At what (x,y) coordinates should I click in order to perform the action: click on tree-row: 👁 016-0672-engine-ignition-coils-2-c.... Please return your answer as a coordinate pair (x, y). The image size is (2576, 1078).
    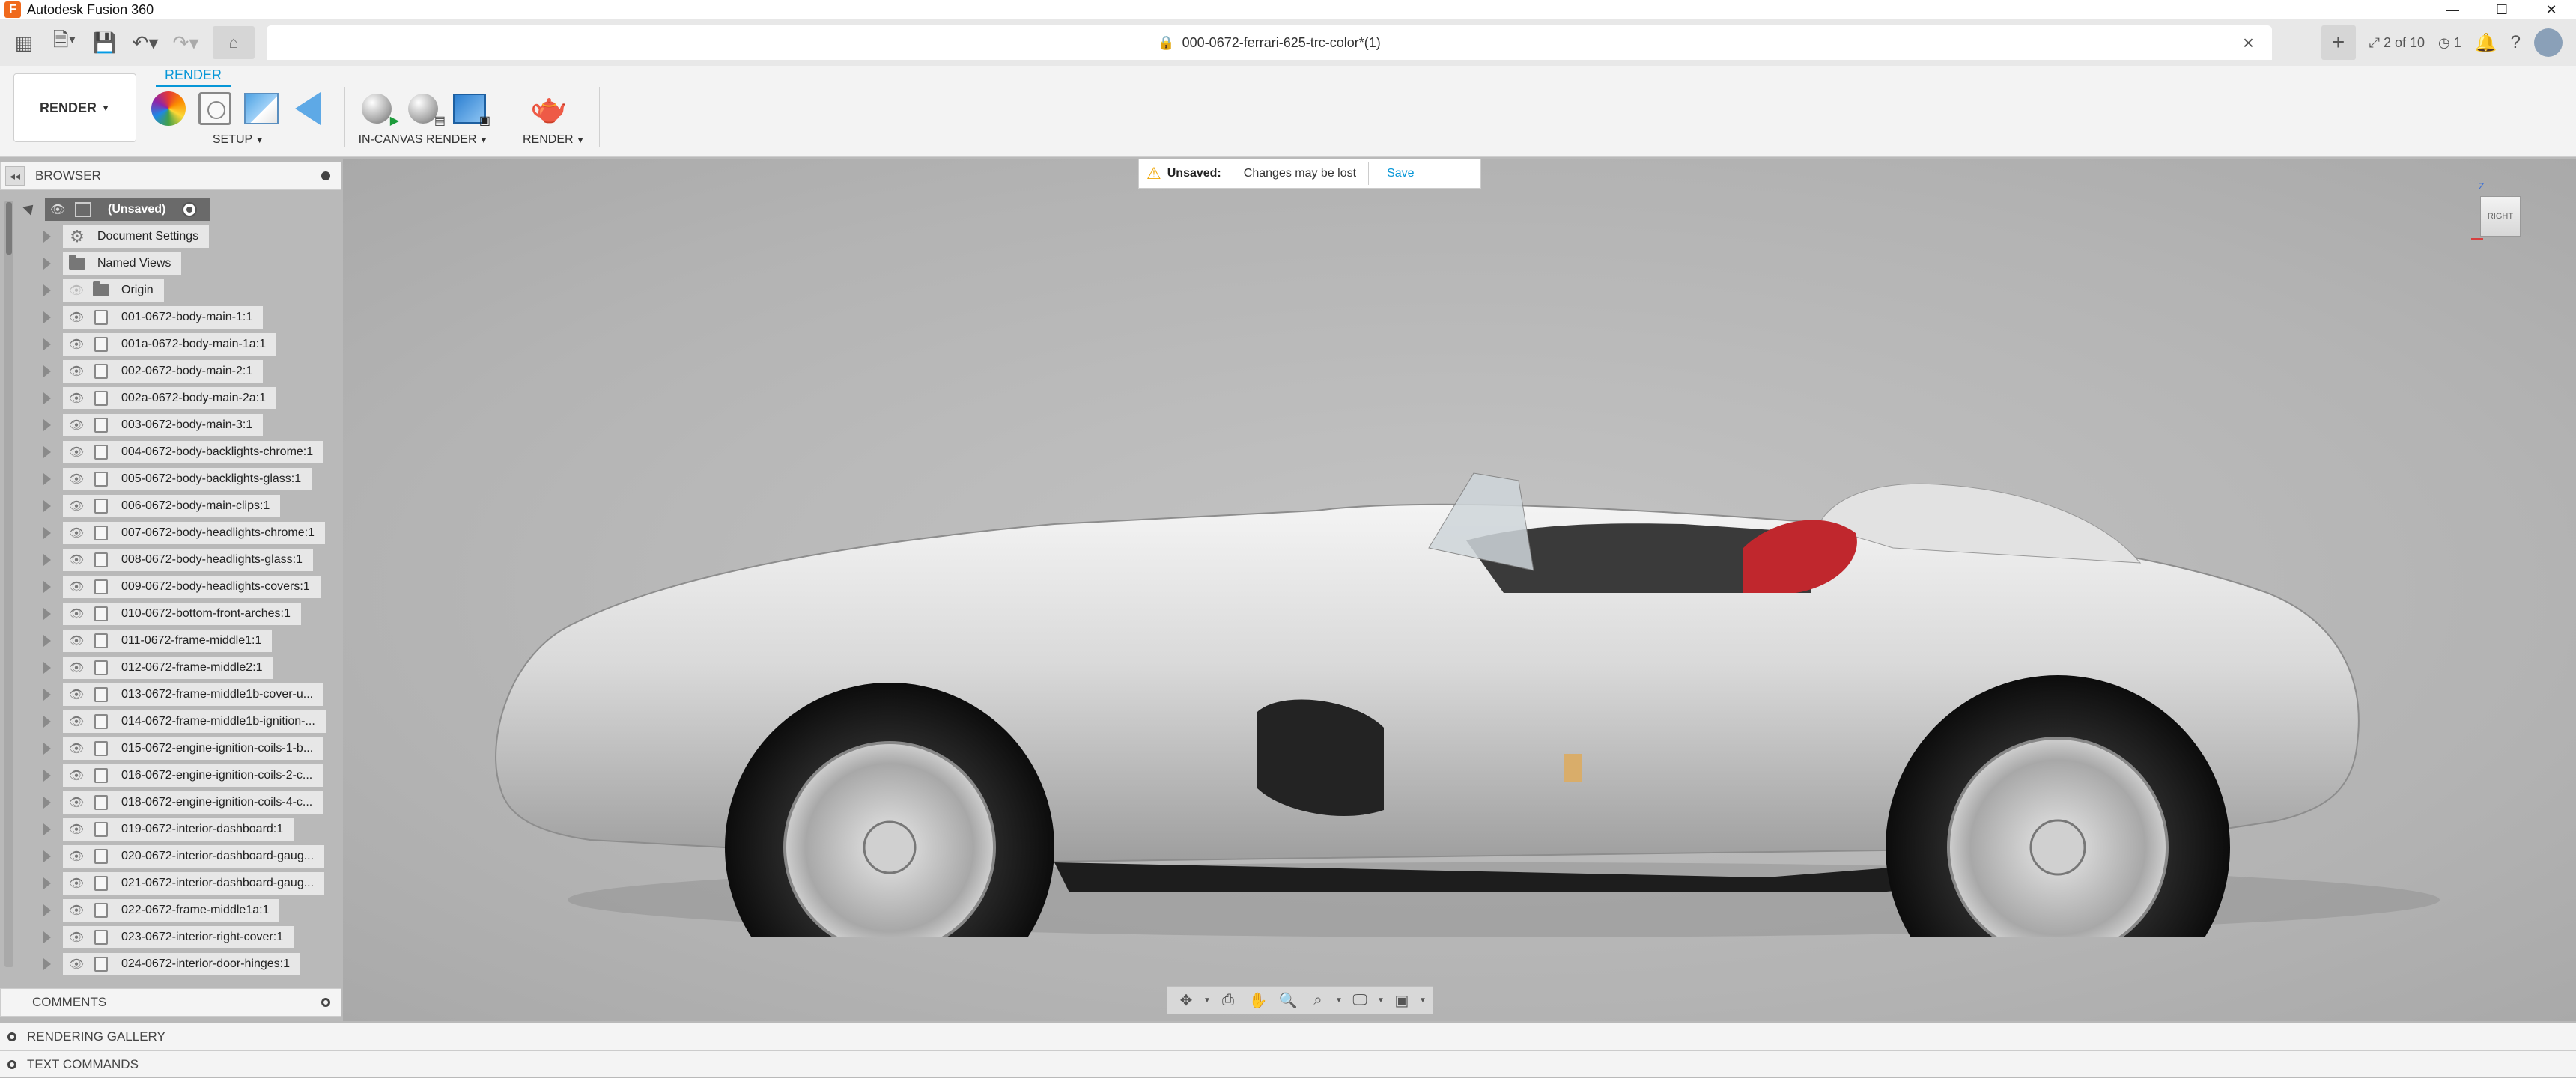
    Looking at the image, I should click on (170, 775).